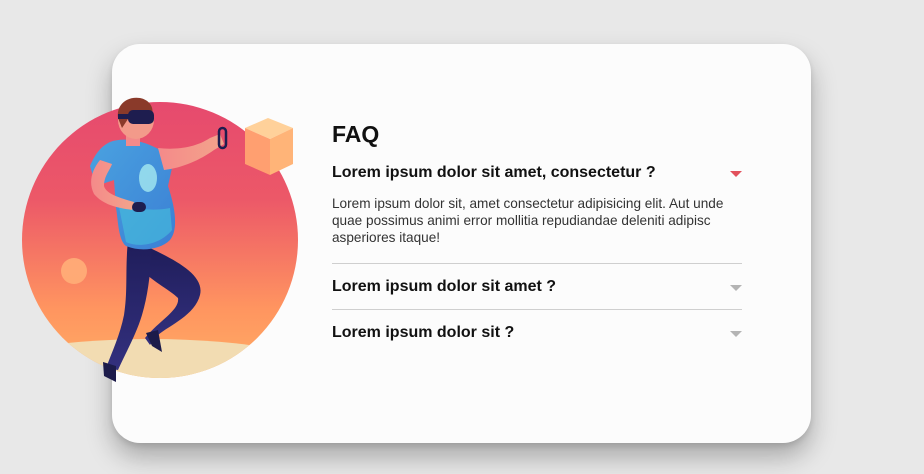 The height and width of the screenshot is (474, 924). What do you see at coordinates (141, 117) in the screenshot?
I see `vr-headset-icon` at bounding box center [141, 117].